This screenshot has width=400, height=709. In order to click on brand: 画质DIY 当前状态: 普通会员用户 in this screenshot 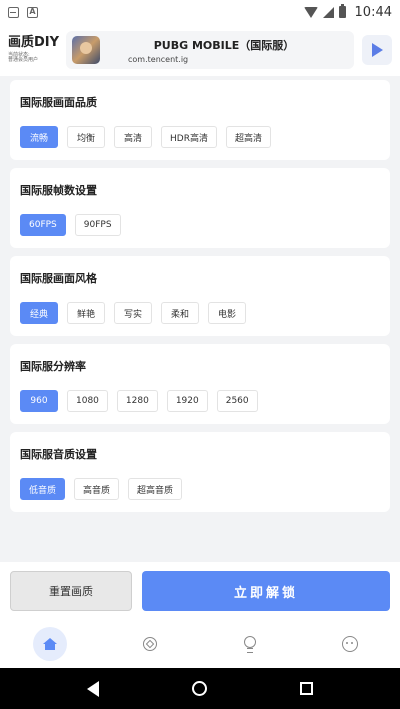, I will do `click(34, 49)`.